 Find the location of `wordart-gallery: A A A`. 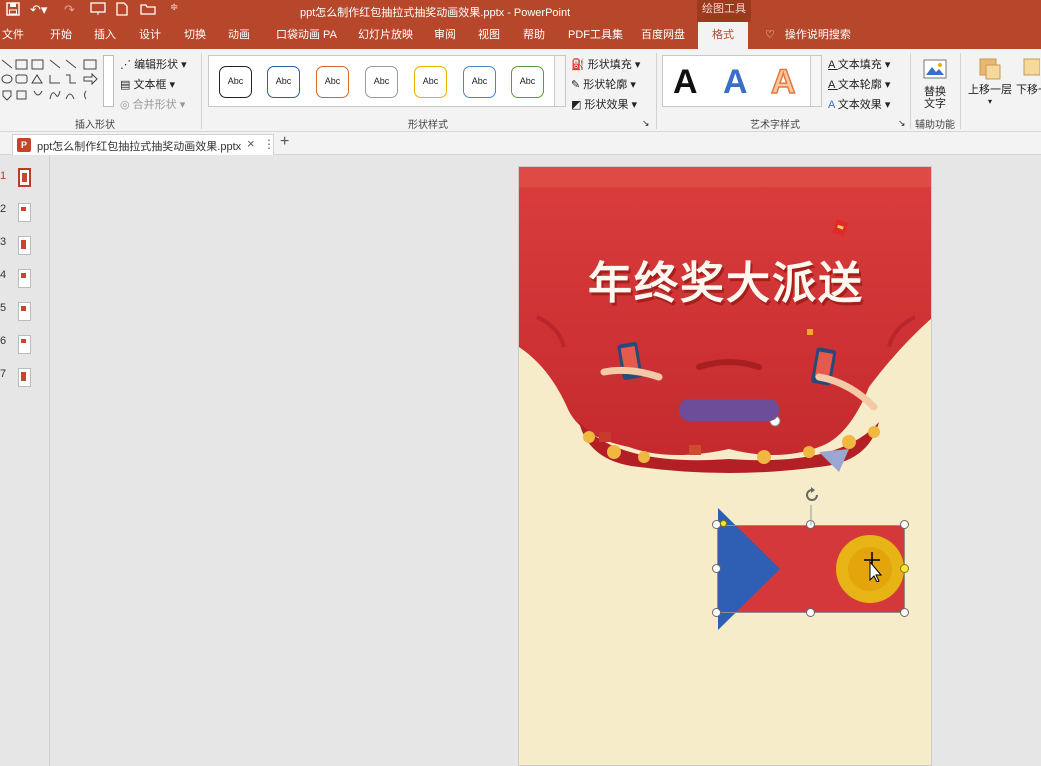

wordart-gallery: A A A is located at coordinates (742, 81).